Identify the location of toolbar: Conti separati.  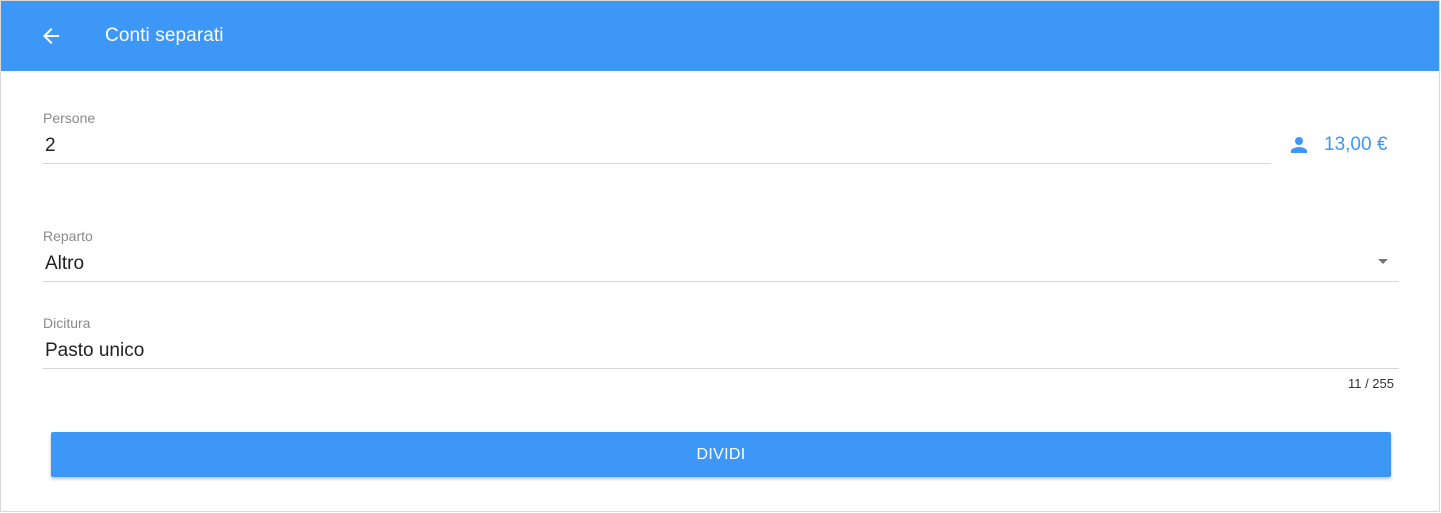
(720, 36).